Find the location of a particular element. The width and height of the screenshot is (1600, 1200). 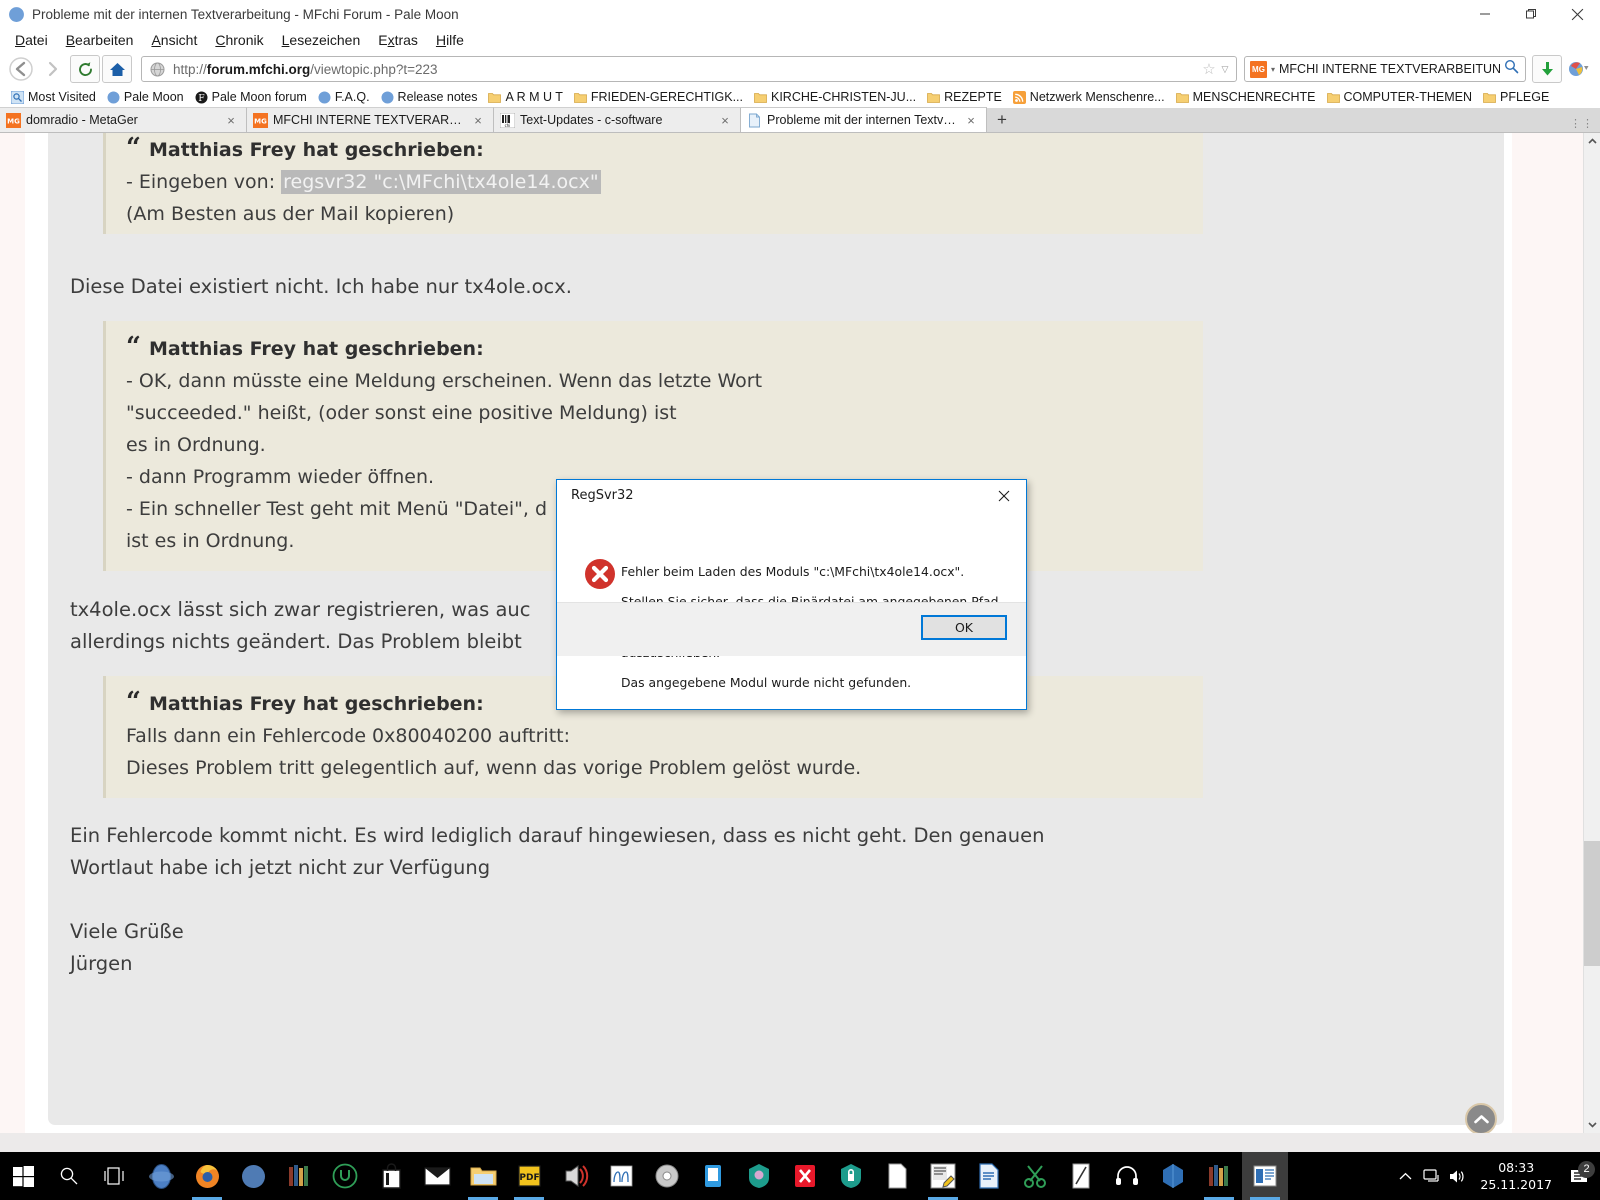

taskbar: PDF 08:33 25.11.2017 2 is located at coordinates (800, 1176).